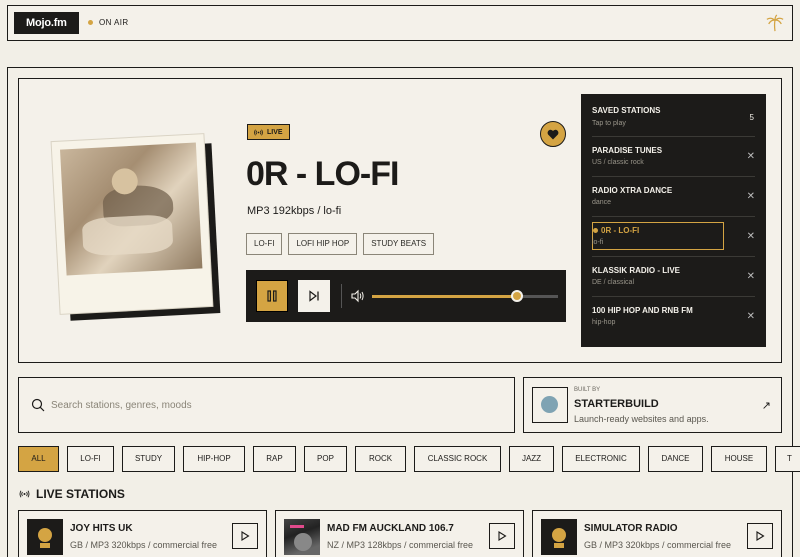 Image resolution: width=800 pixels, height=557 pixels. What do you see at coordinates (616, 404) in the screenshot?
I see `builder-name: STARTERBUILD` at bounding box center [616, 404].